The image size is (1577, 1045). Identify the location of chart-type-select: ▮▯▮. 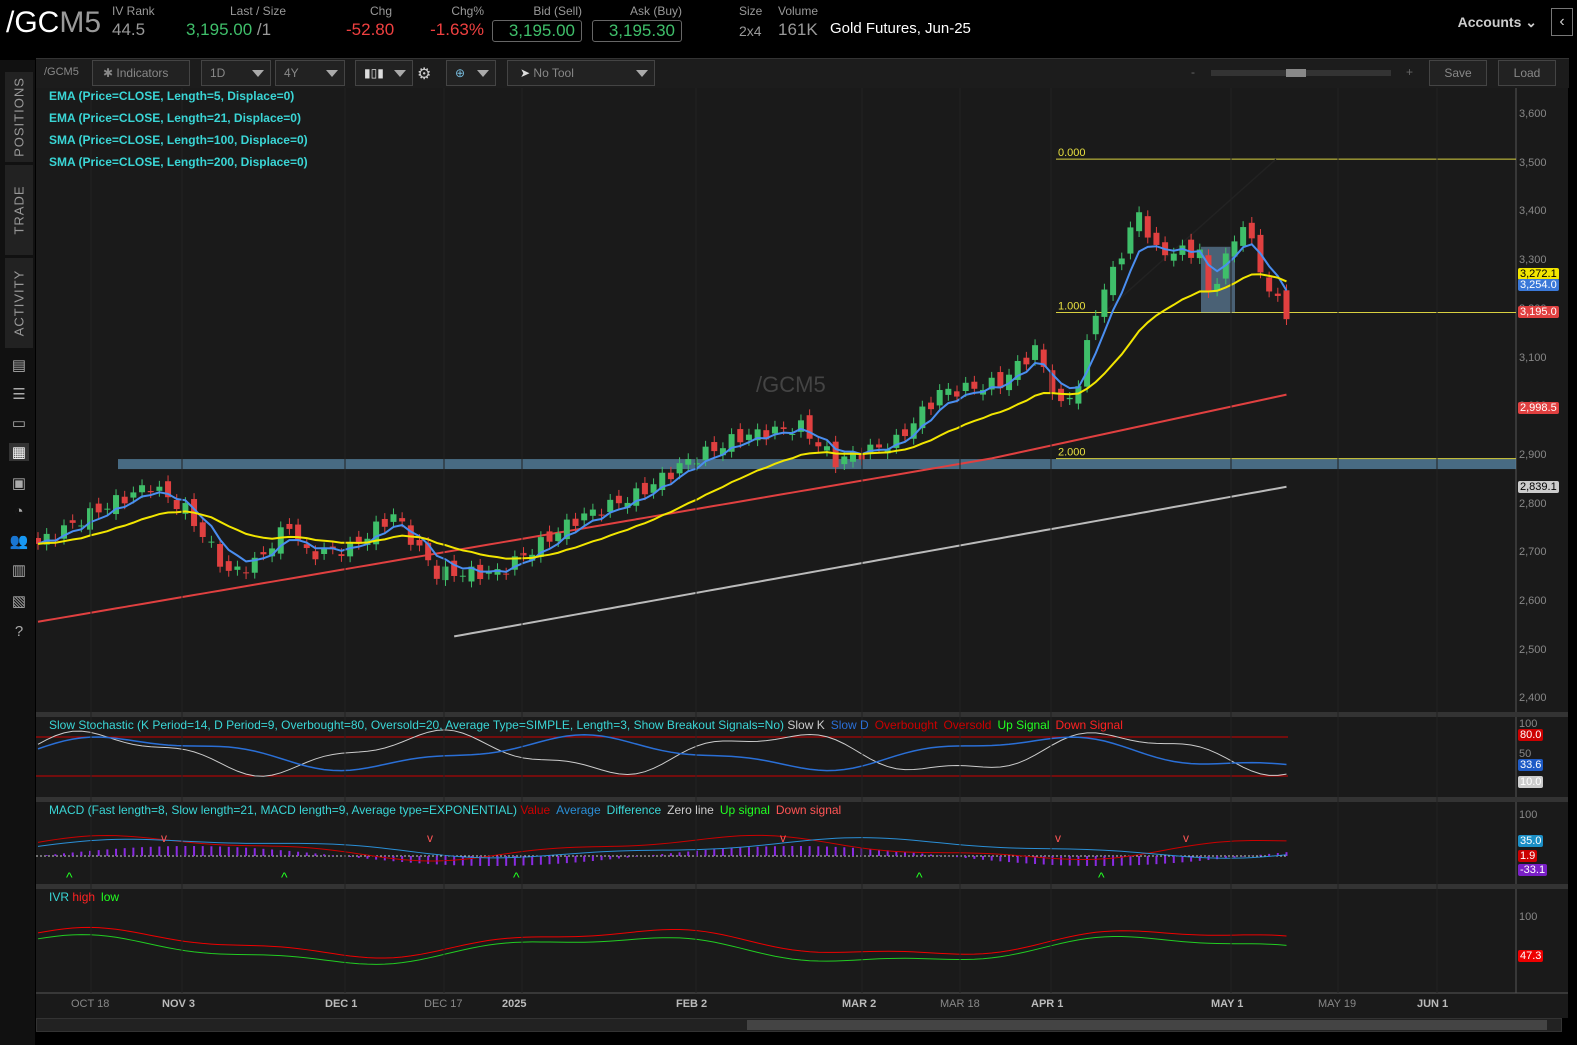
(384, 73).